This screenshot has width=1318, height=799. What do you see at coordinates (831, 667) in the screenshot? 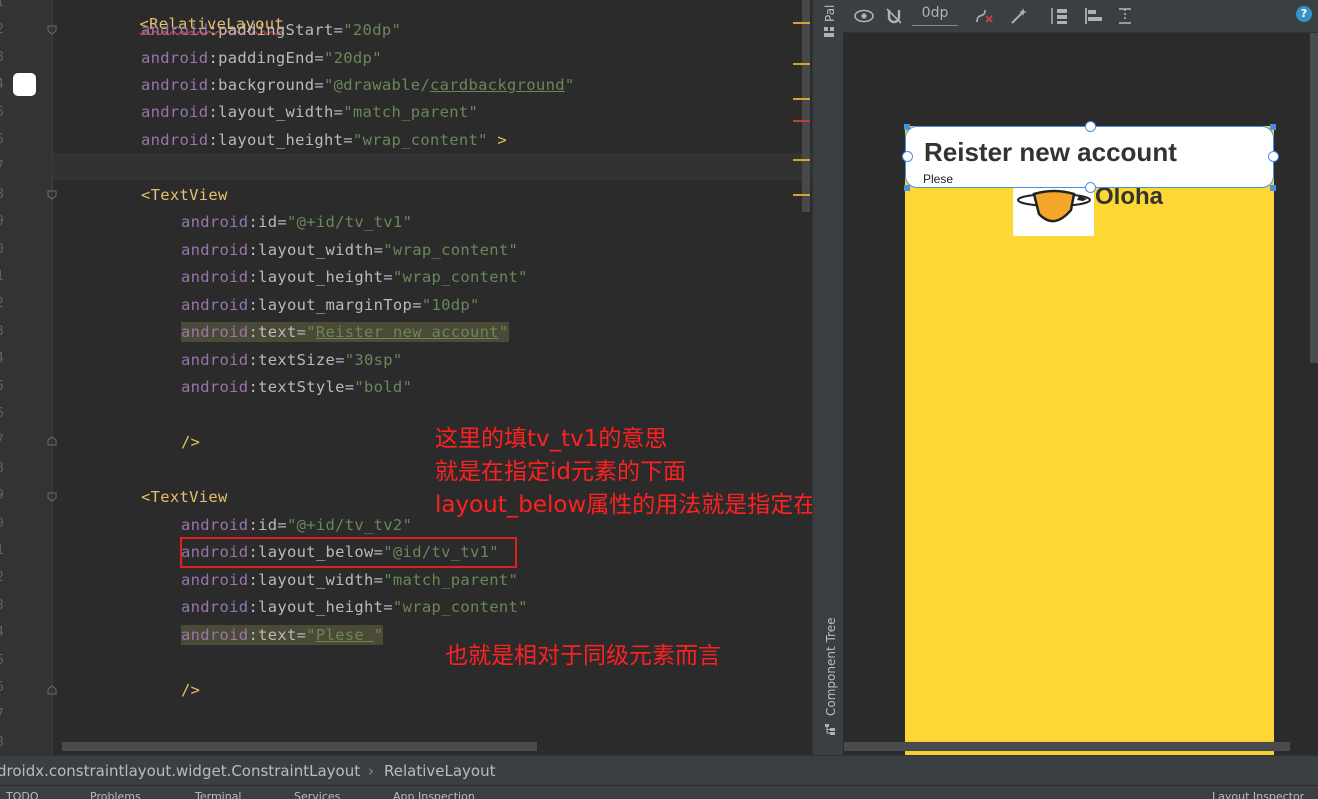
I see `component-tree-tab: Component Tree` at bounding box center [831, 667].